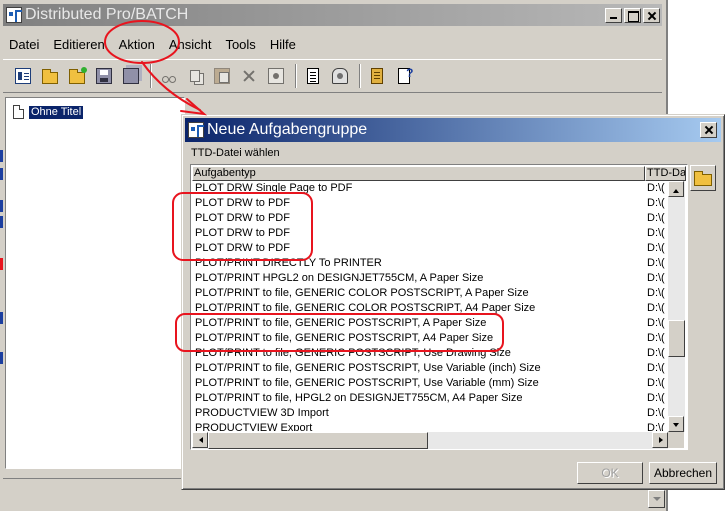 This screenshot has width=727, height=511. I want to click on menu-editieren: Editieren, so click(78, 44).